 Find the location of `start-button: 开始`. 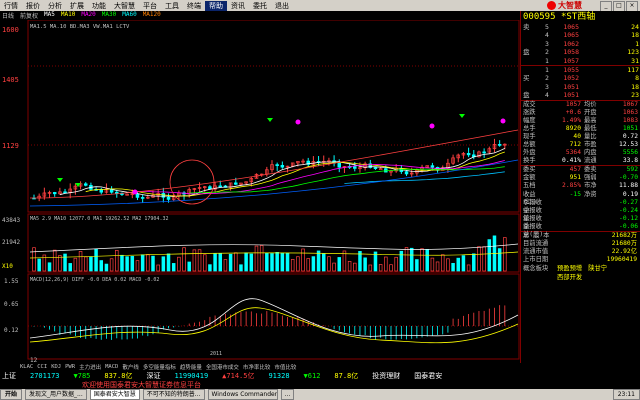

start-button: 开始 is located at coordinates (11, 394).